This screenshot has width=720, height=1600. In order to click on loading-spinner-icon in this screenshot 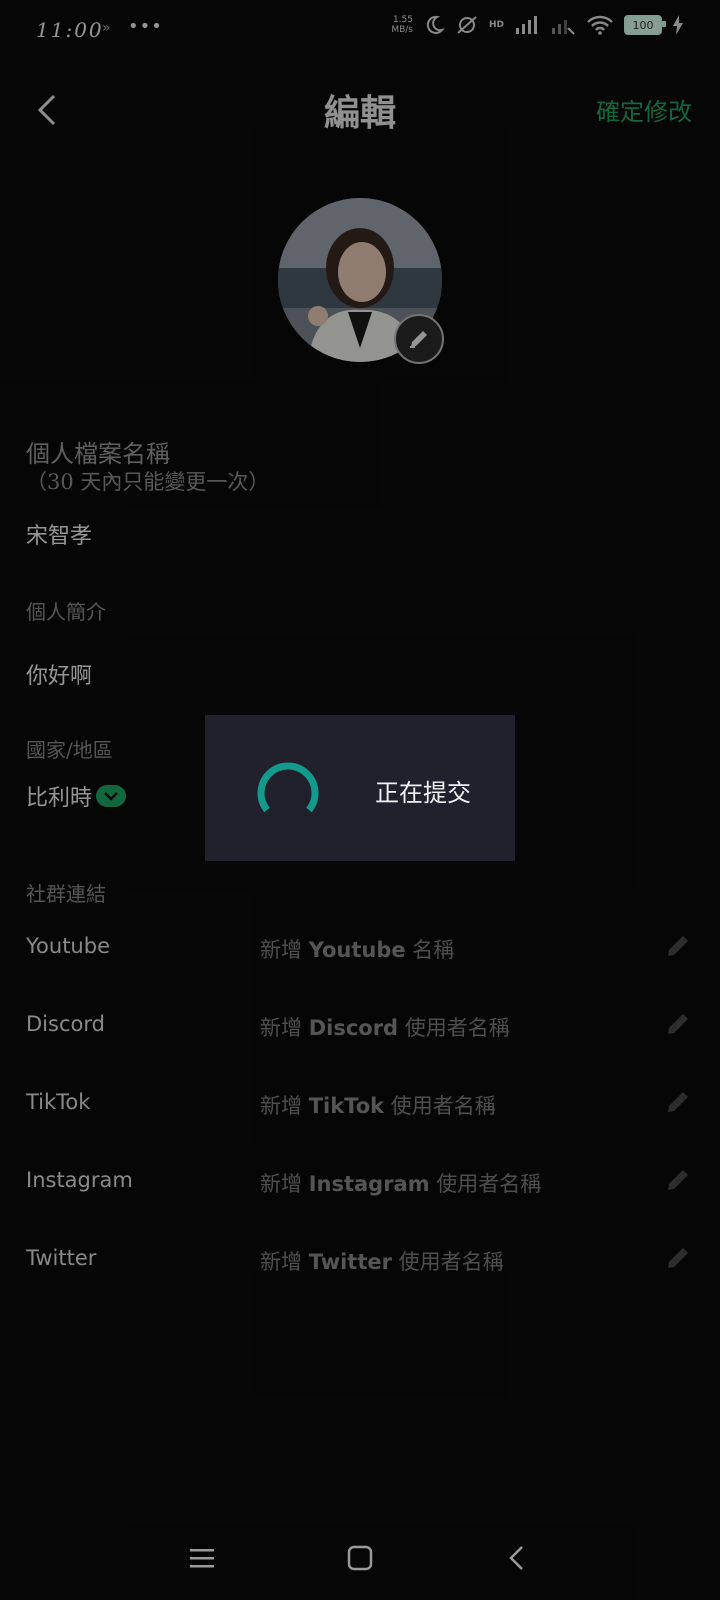, I will do `click(288, 787)`.